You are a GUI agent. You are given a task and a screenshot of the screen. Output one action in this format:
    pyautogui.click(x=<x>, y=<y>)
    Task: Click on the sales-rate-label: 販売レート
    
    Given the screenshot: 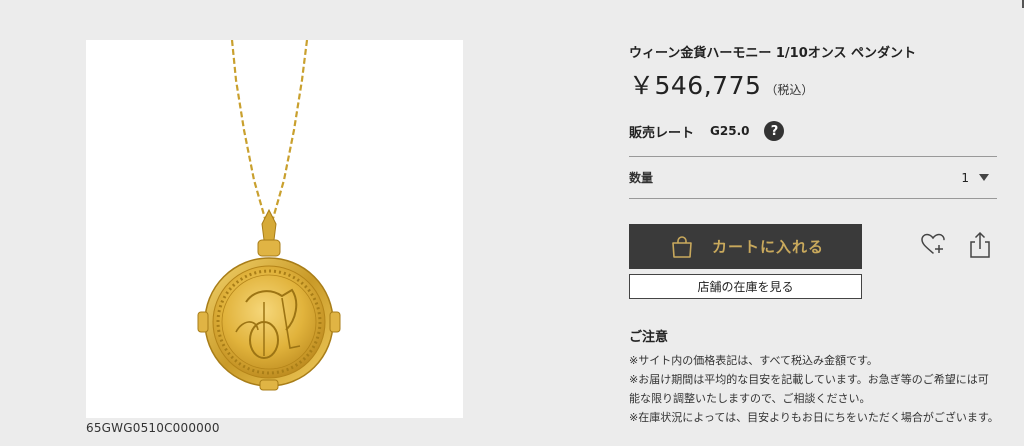 What is the action you would take?
    pyautogui.click(x=662, y=133)
    